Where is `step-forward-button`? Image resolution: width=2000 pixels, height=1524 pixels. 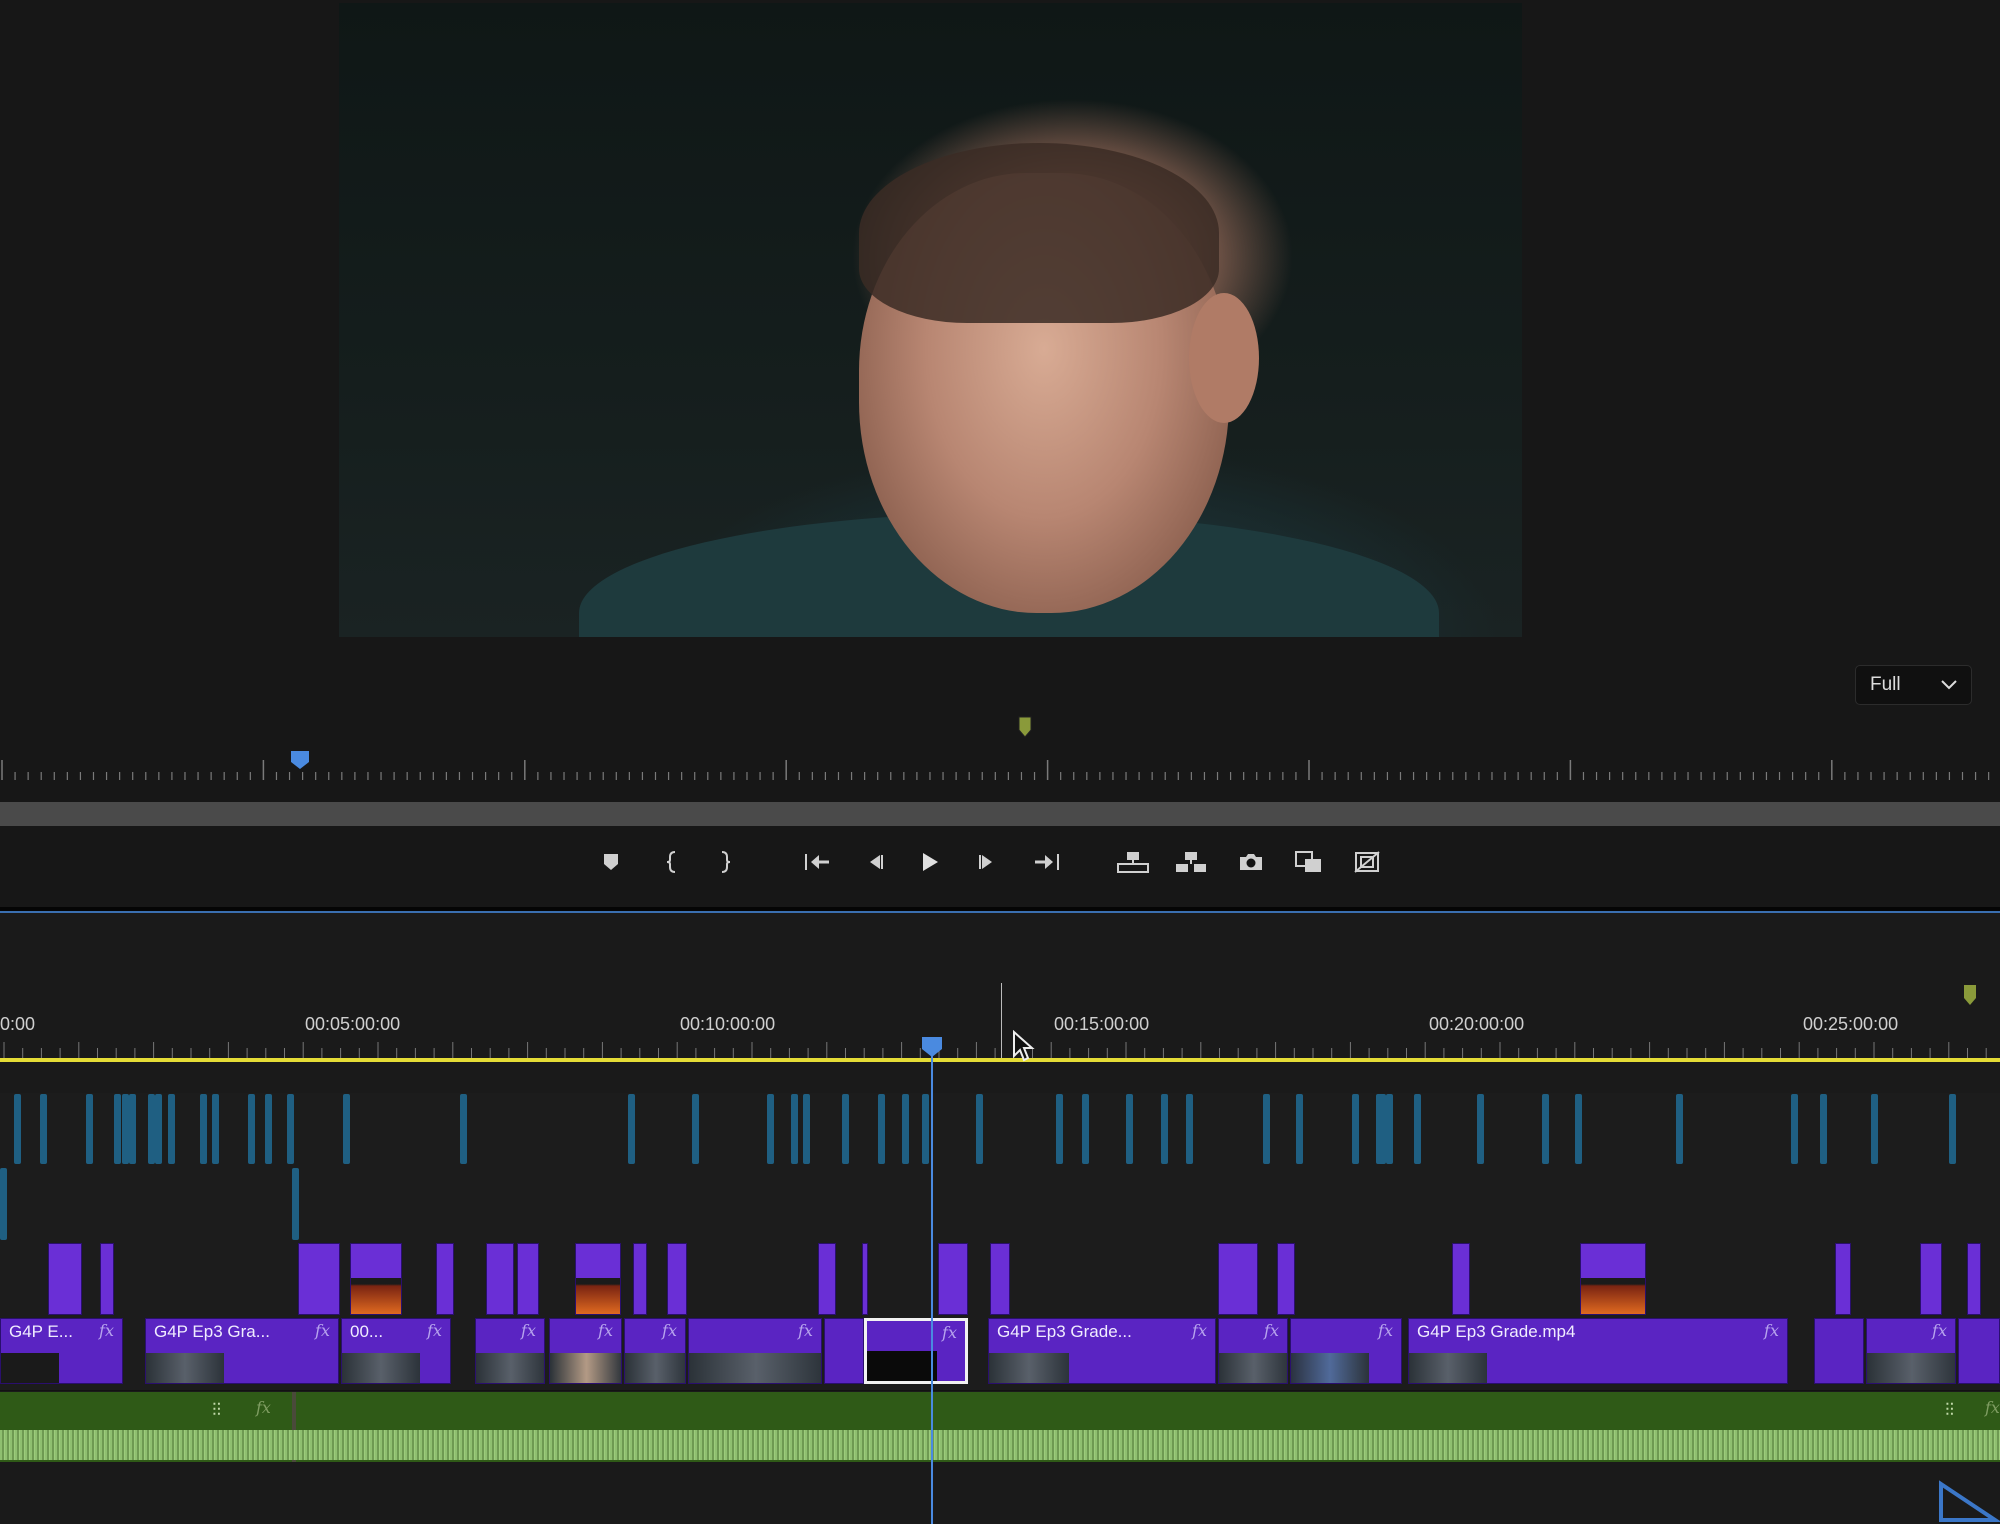
step-forward-button is located at coordinates (987, 862).